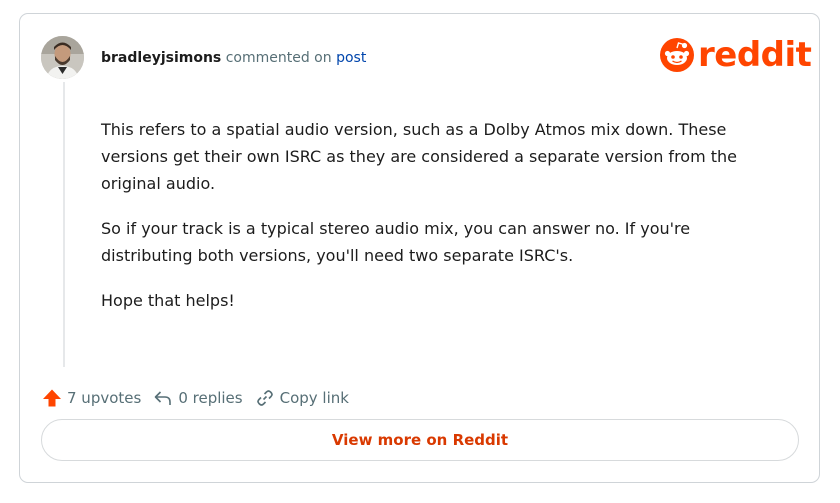  I want to click on reply-count: 0 replies, so click(210, 398).